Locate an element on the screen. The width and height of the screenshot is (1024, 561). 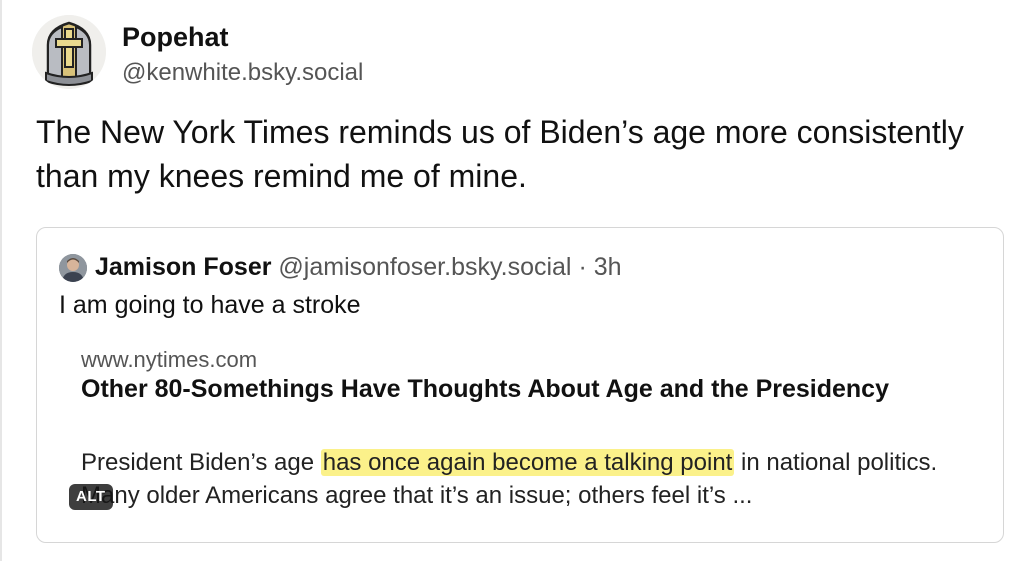
quoted-author-handle: @jamisonfoser.bsky.social is located at coordinates (424, 267).